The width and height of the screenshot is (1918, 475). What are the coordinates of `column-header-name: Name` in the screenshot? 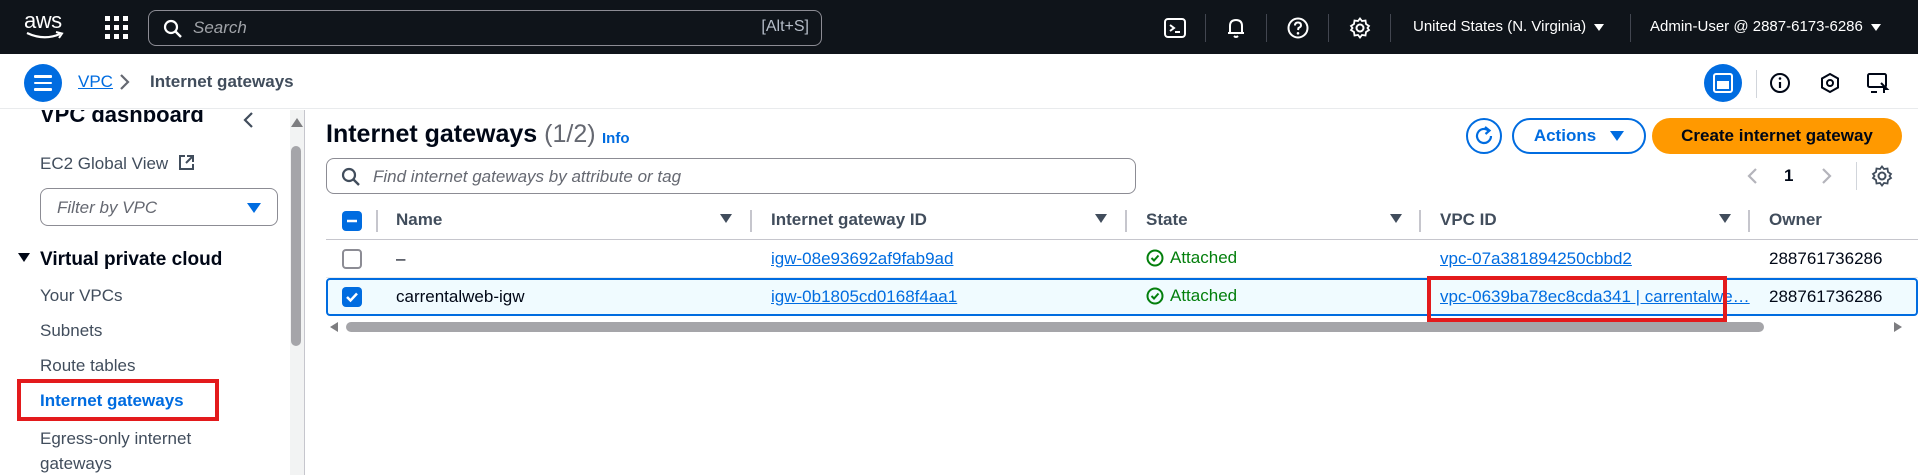 It's located at (419, 220).